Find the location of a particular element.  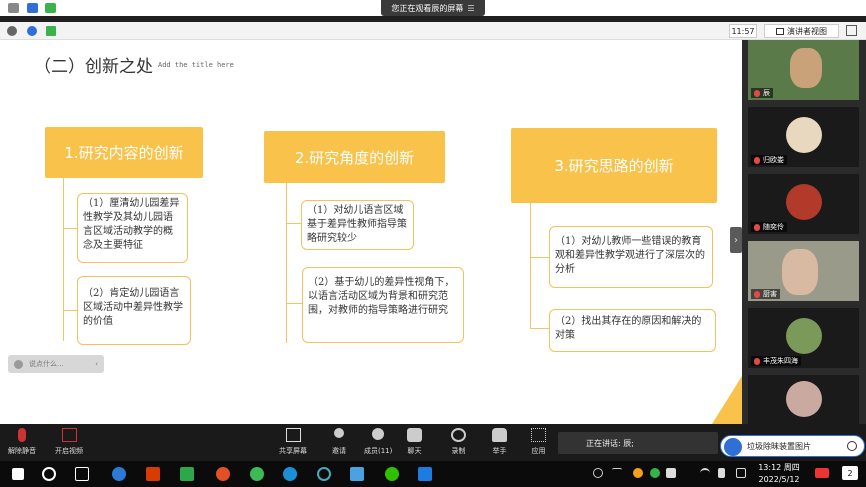

action-center-badge: 2 is located at coordinates (850, 473).